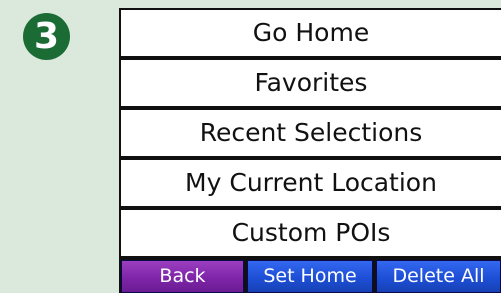 The width and height of the screenshot is (501, 293). What do you see at coordinates (311, 233) in the screenshot?
I see `menu-item-custom-pois: Custom POIs` at bounding box center [311, 233].